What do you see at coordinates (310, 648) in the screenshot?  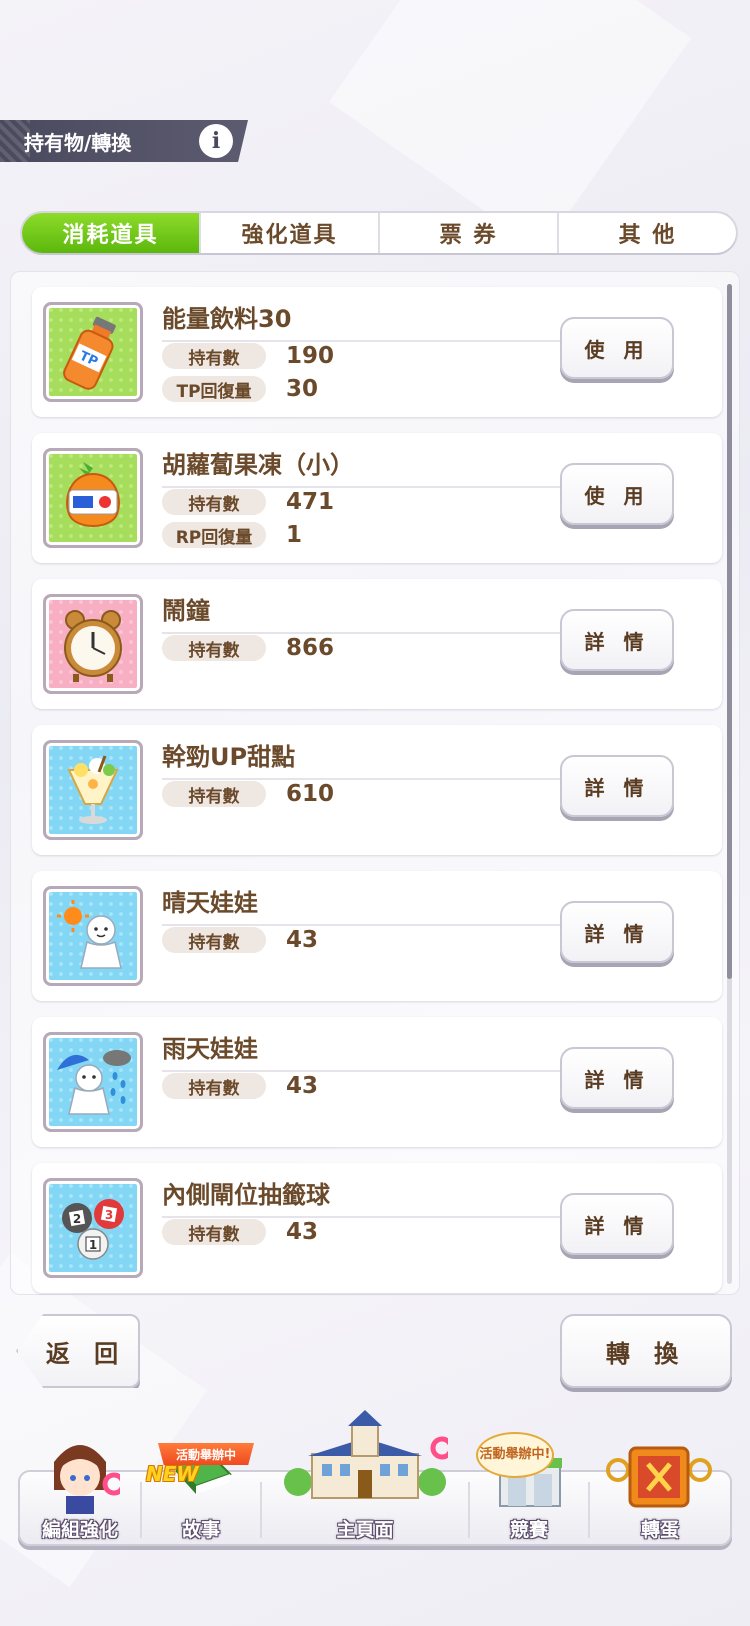 I see `stat-value: 866` at bounding box center [310, 648].